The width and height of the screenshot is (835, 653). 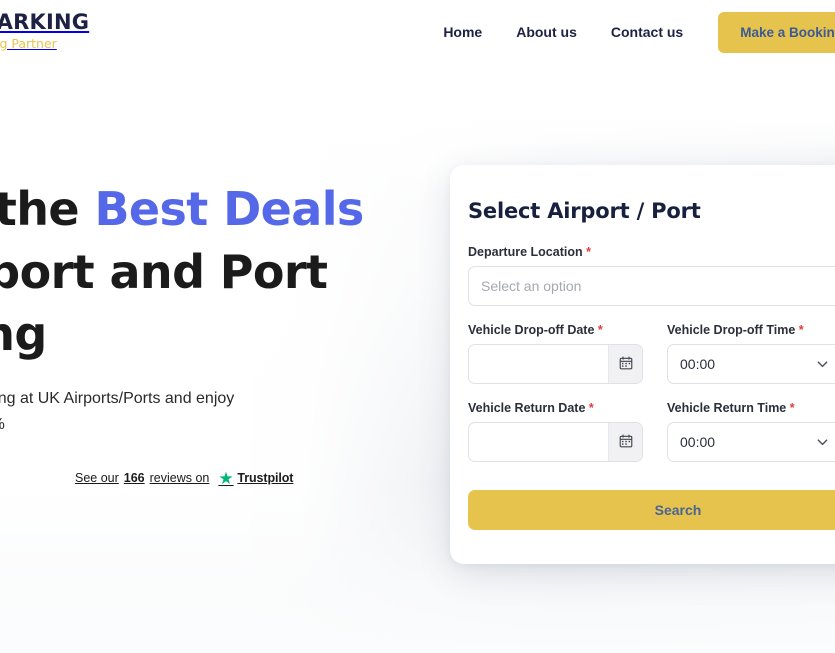 What do you see at coordinates (134, 477) in the screenshot?
I see `trustpilot-review-count: 166` at bounding box center [134, 477].